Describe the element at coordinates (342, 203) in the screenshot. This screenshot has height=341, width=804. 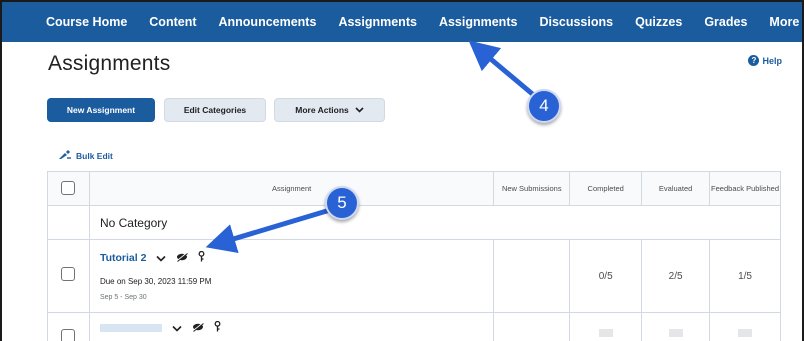
I see `callout-step-5: 5` at that location.